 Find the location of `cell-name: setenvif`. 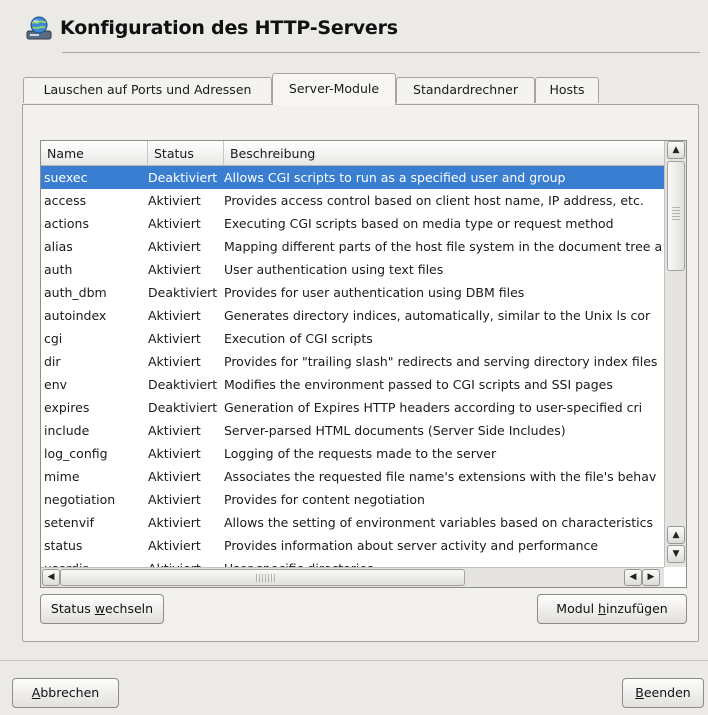

cell-name: setenvif is located at coordinates (69, 522).